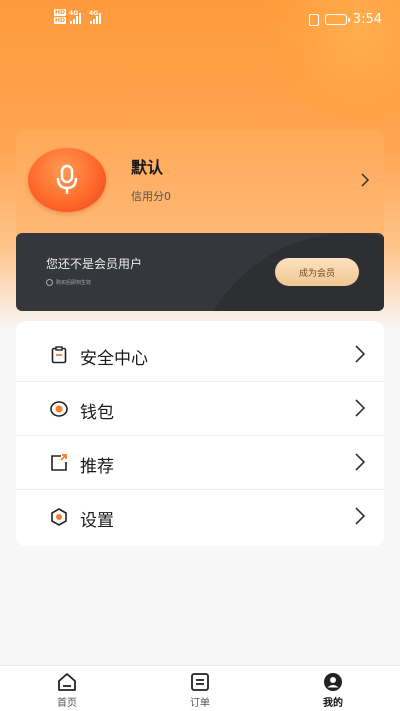 The image size is (400, 711). What do you see at coordinates (67, 682) in the screenshot?
I see `home-icon` at bounding box center [67, 682].